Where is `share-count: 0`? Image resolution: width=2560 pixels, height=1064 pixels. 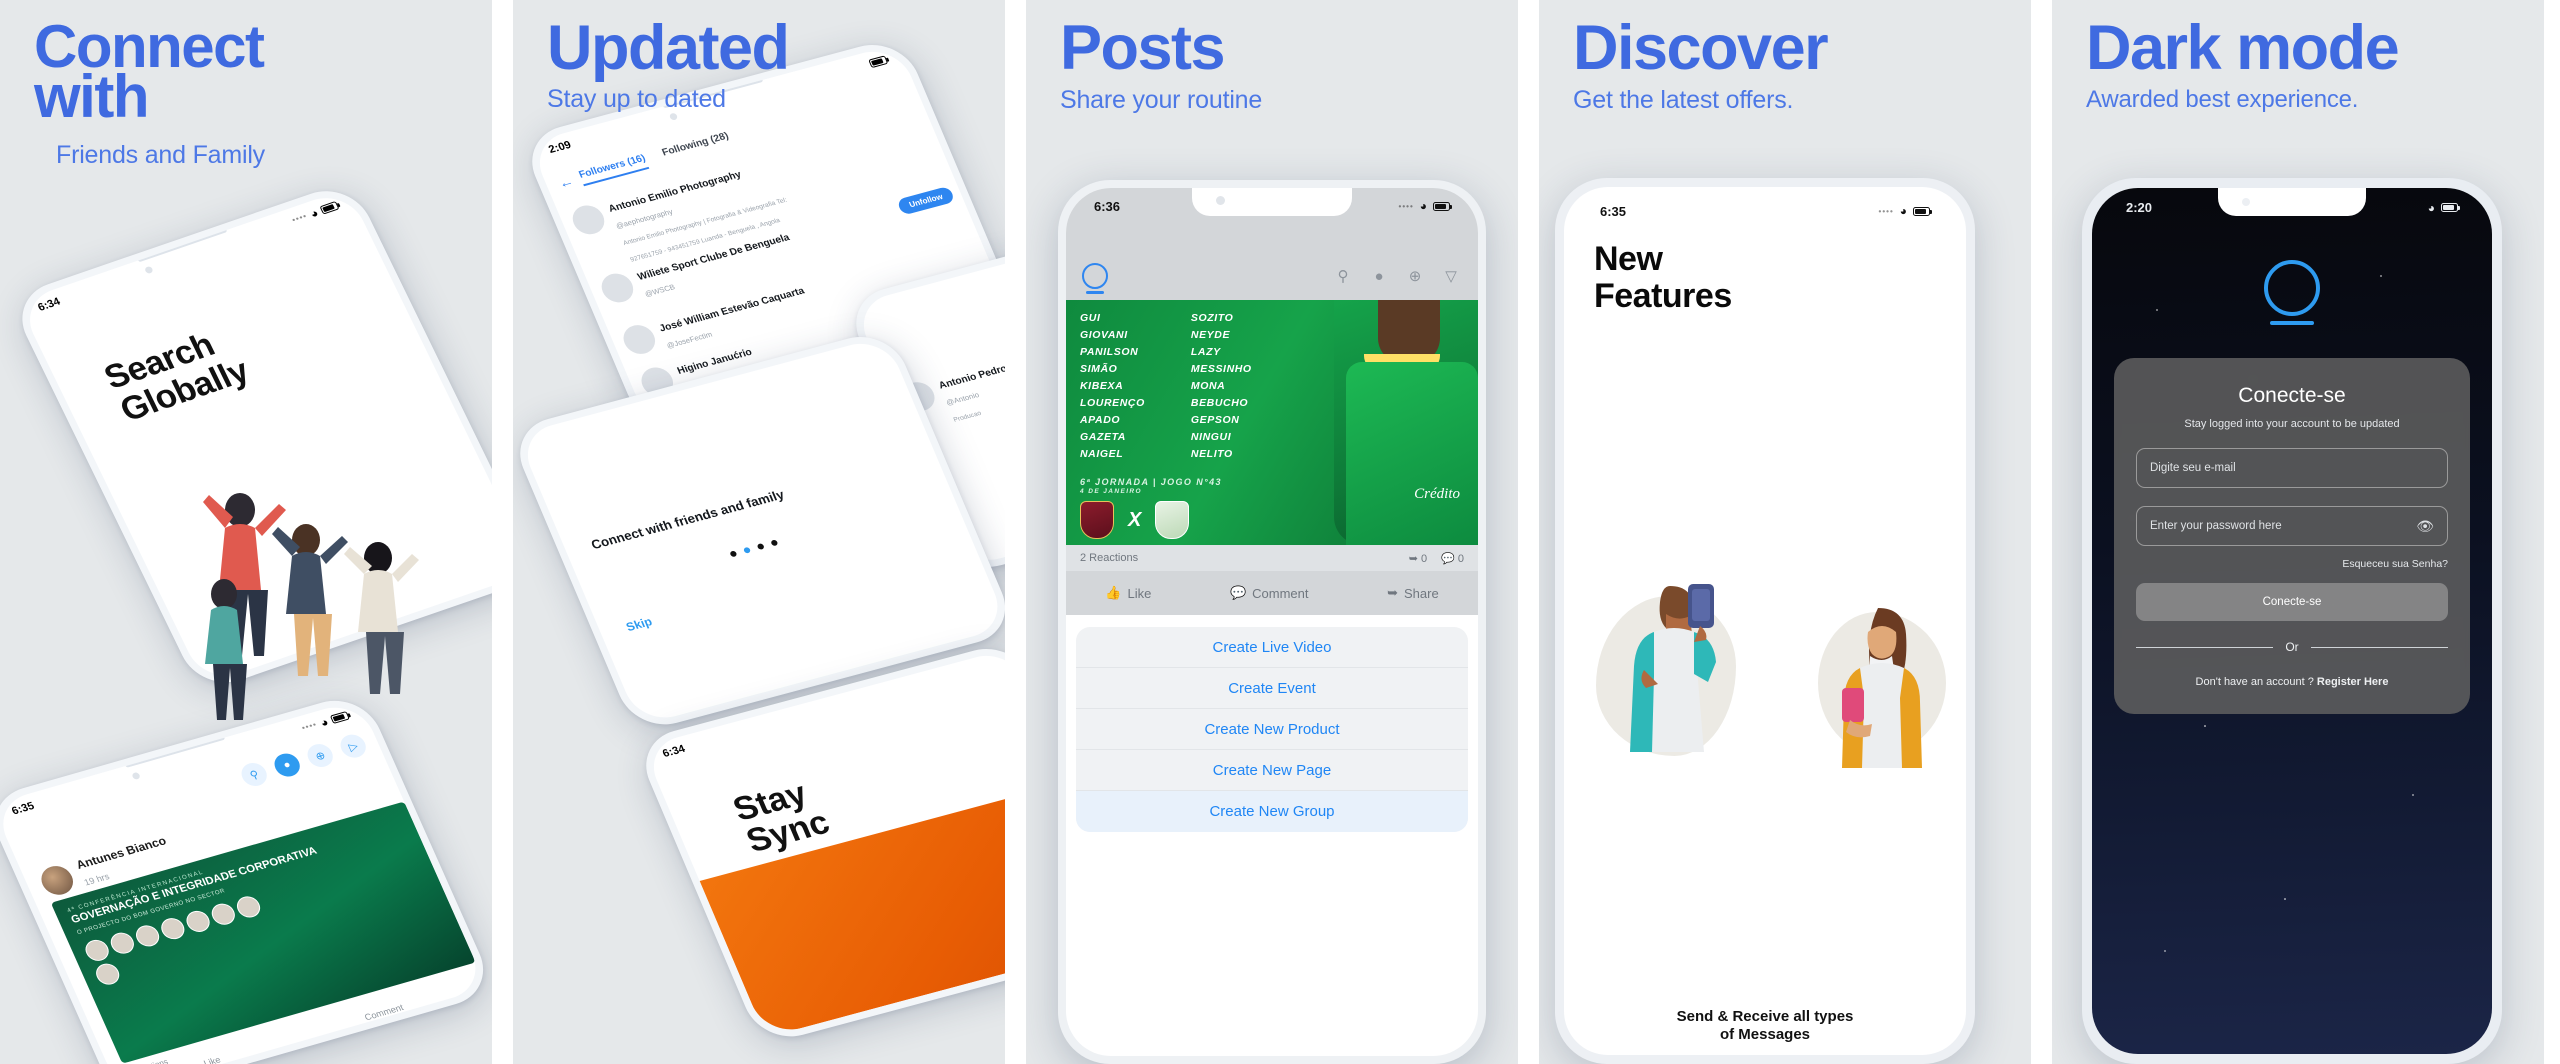 share-count: 0 is located at coordinates (1424, 558).